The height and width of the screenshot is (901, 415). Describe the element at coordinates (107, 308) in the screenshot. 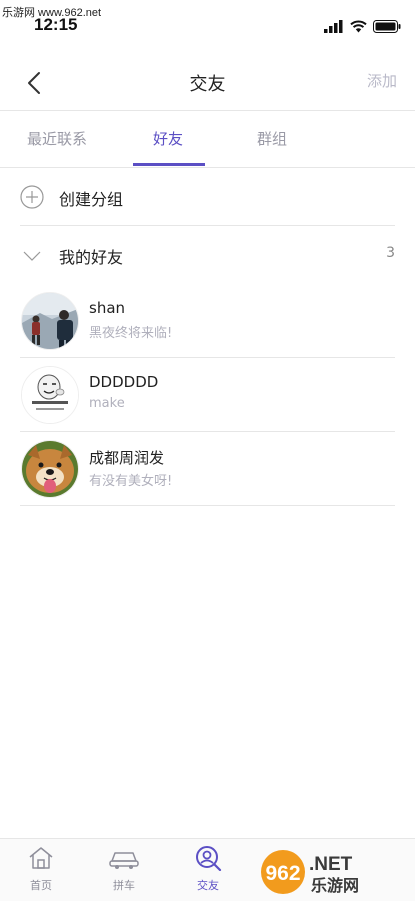

I see `friend-name: shan` at that location.